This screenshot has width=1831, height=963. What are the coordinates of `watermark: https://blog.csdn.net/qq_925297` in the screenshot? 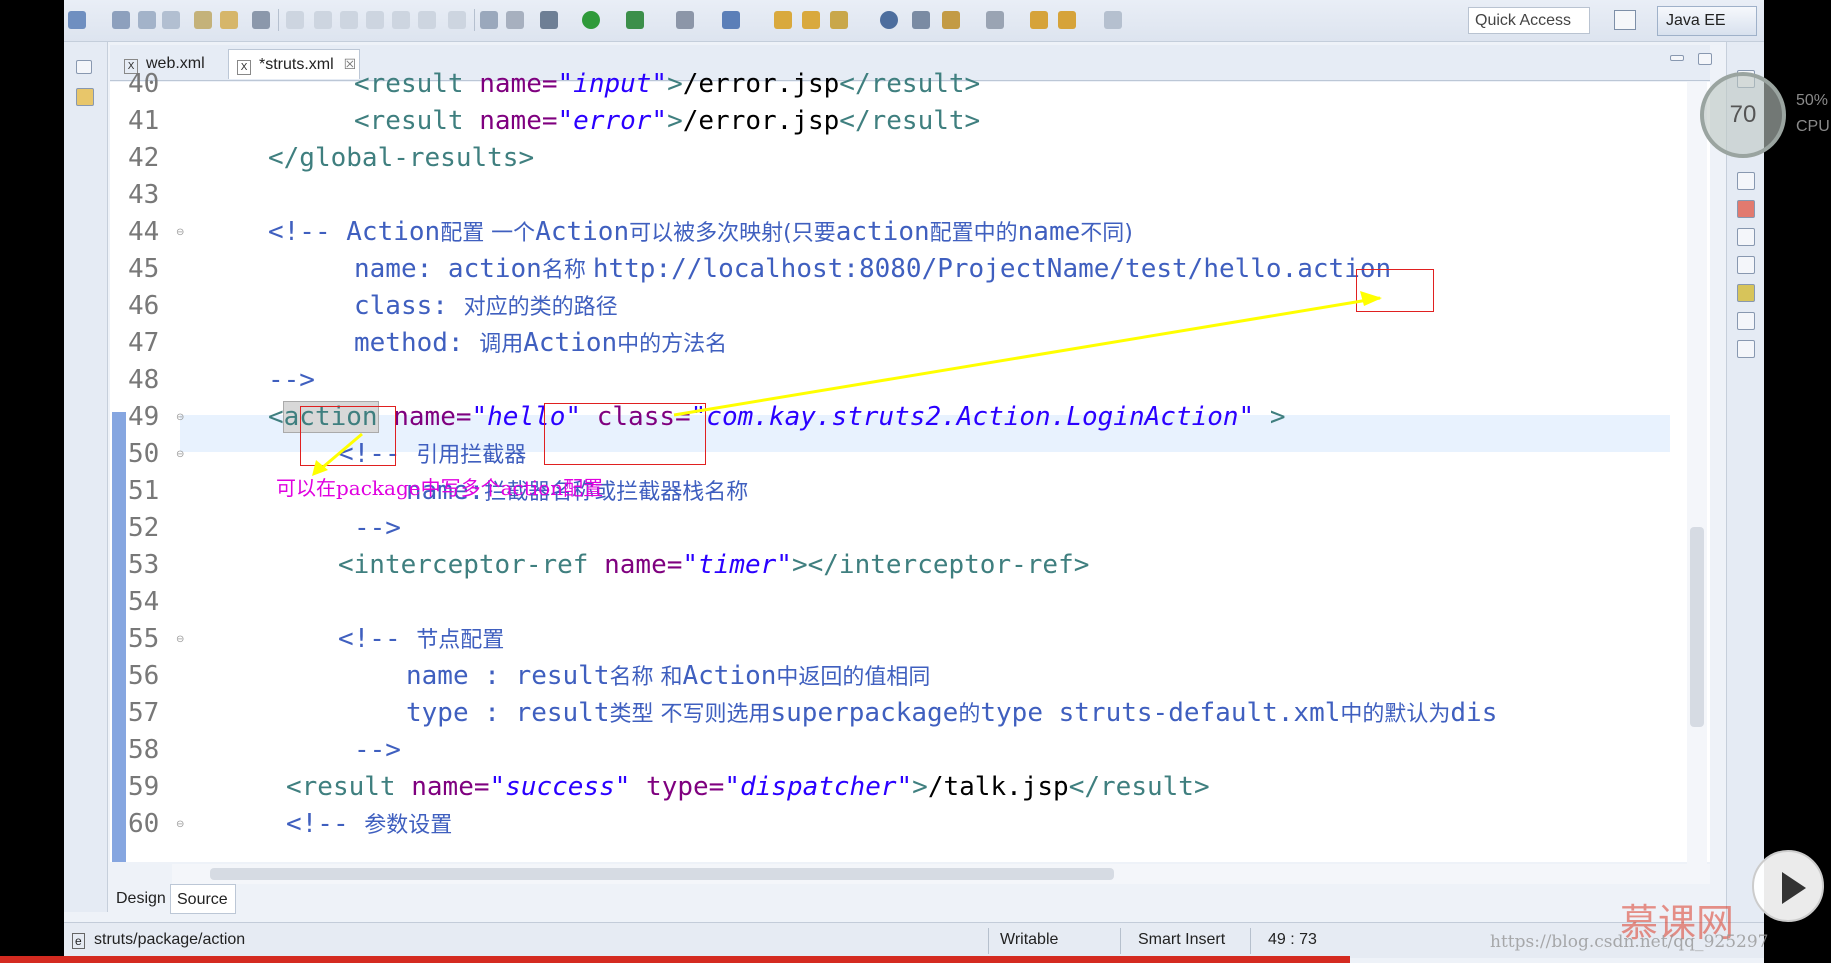 It's located at (1629, 942).